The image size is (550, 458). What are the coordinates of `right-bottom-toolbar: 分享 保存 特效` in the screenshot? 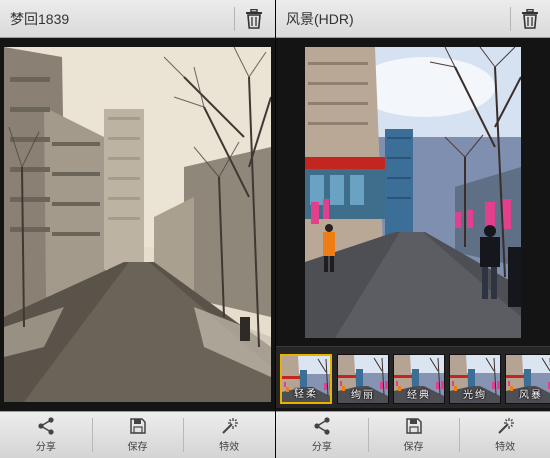 It's located at (413, 434).